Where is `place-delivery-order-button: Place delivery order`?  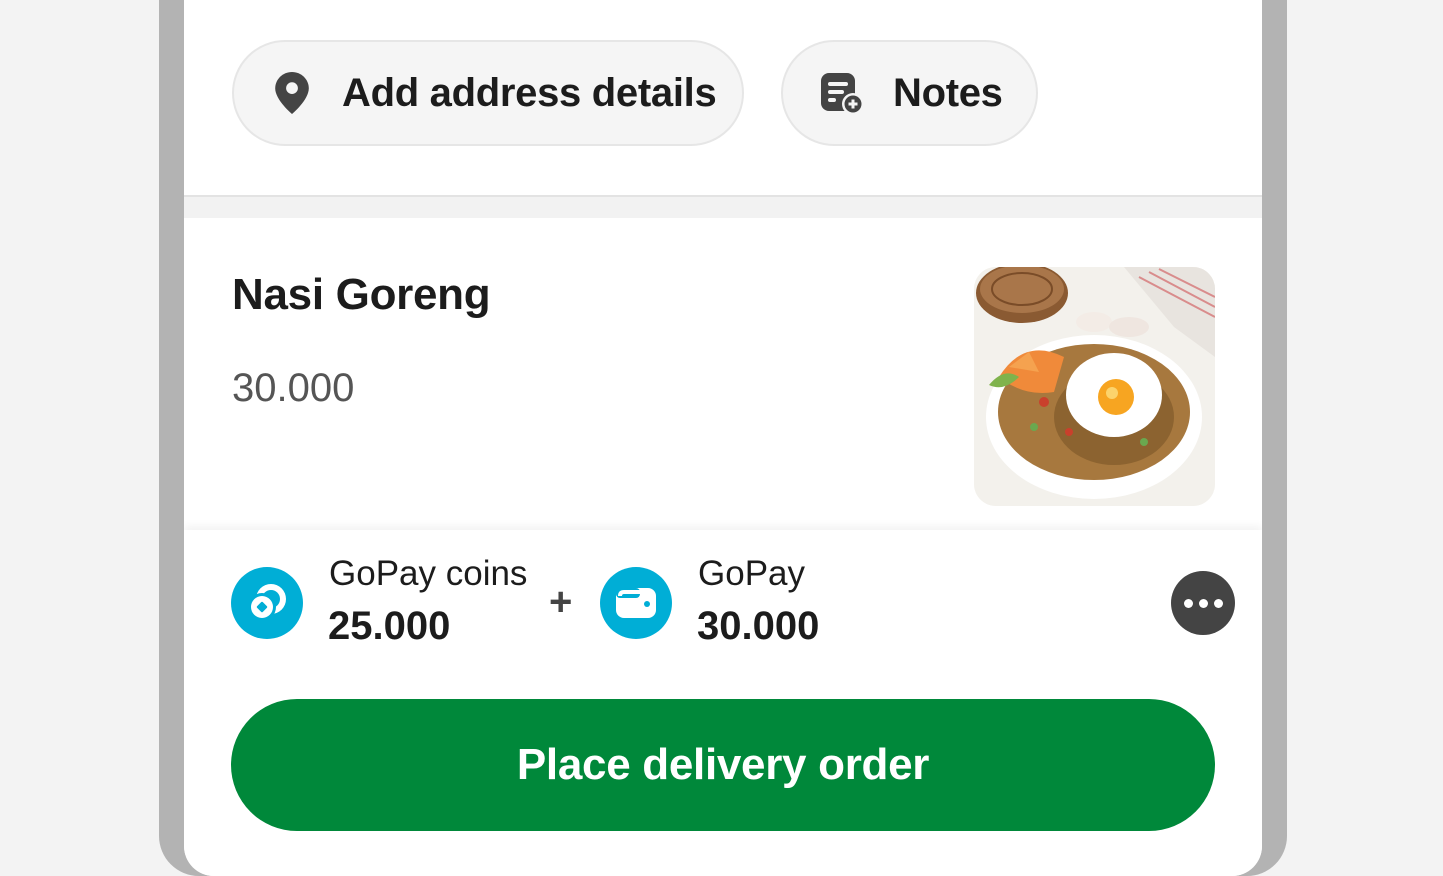 place-delivery-order-button: Place delivery order is located at coordinates (723, 765).